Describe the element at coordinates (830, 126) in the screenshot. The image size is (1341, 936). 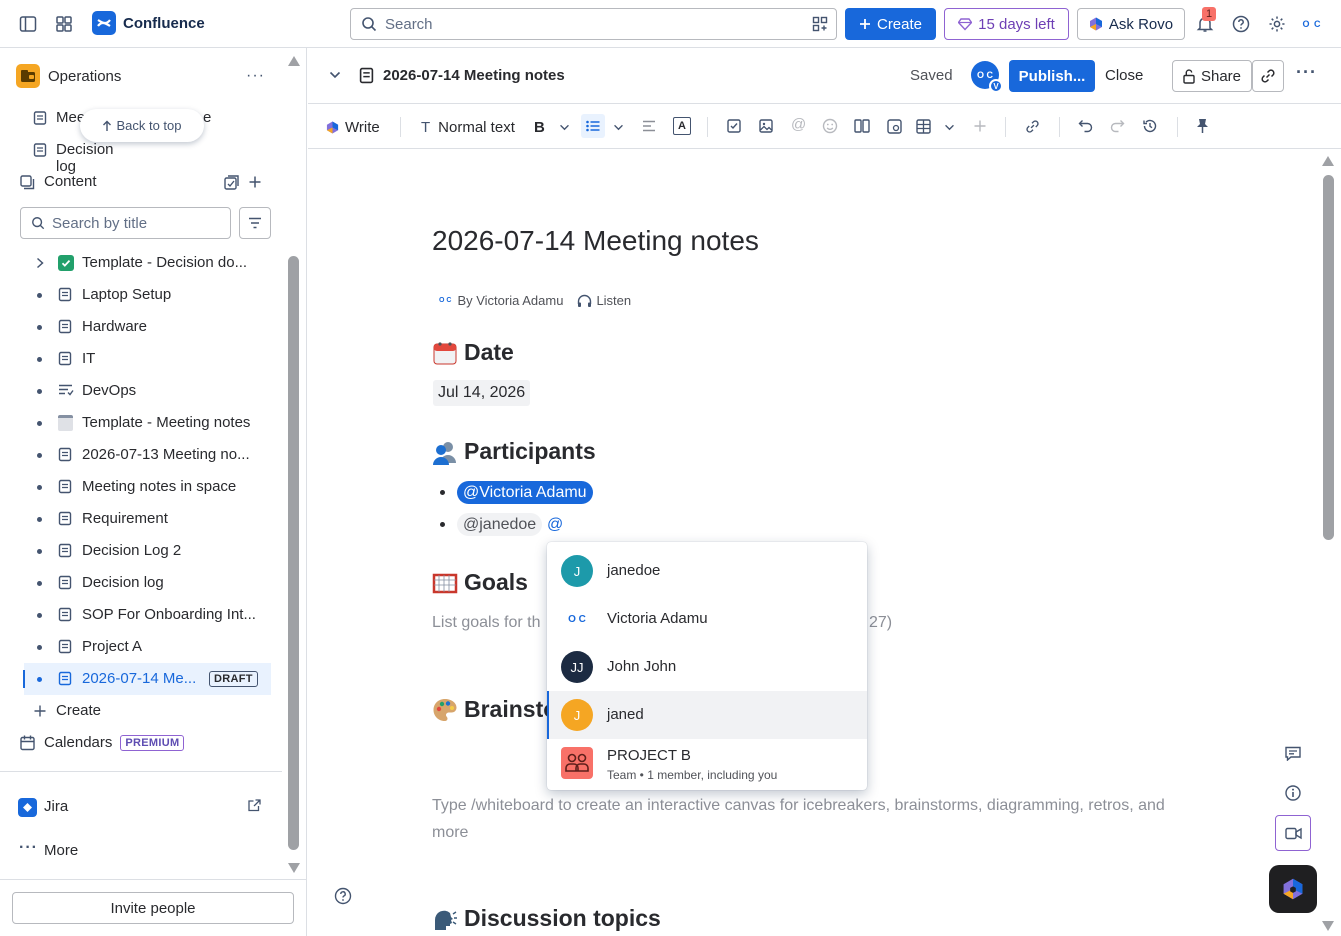
I see `emoji-icon` at that location.